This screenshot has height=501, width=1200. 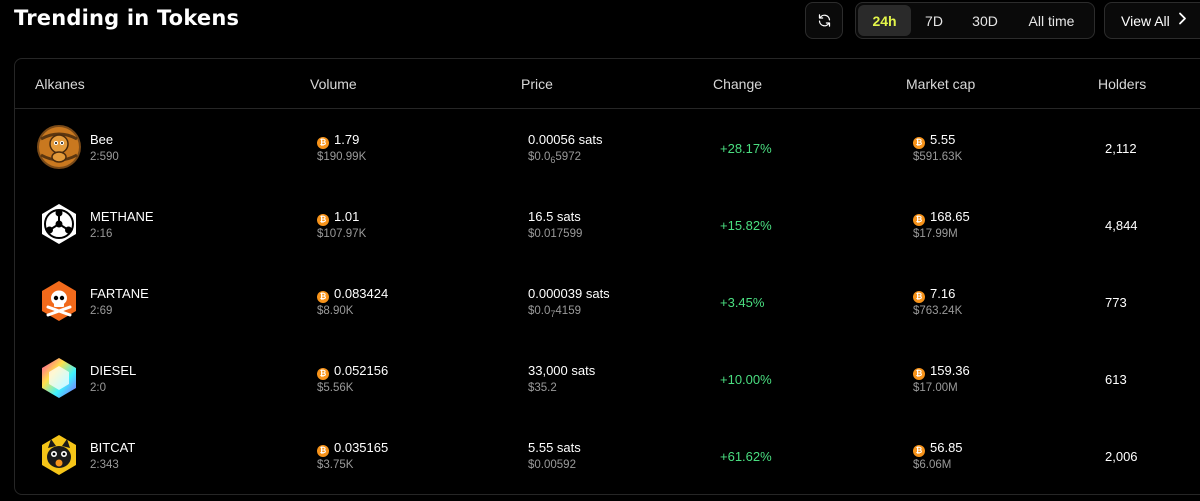 What do you see at coordinates (746, 225) in the screenshot?
I see `change-percent: +15.82%` at bounding box center [746, 225].